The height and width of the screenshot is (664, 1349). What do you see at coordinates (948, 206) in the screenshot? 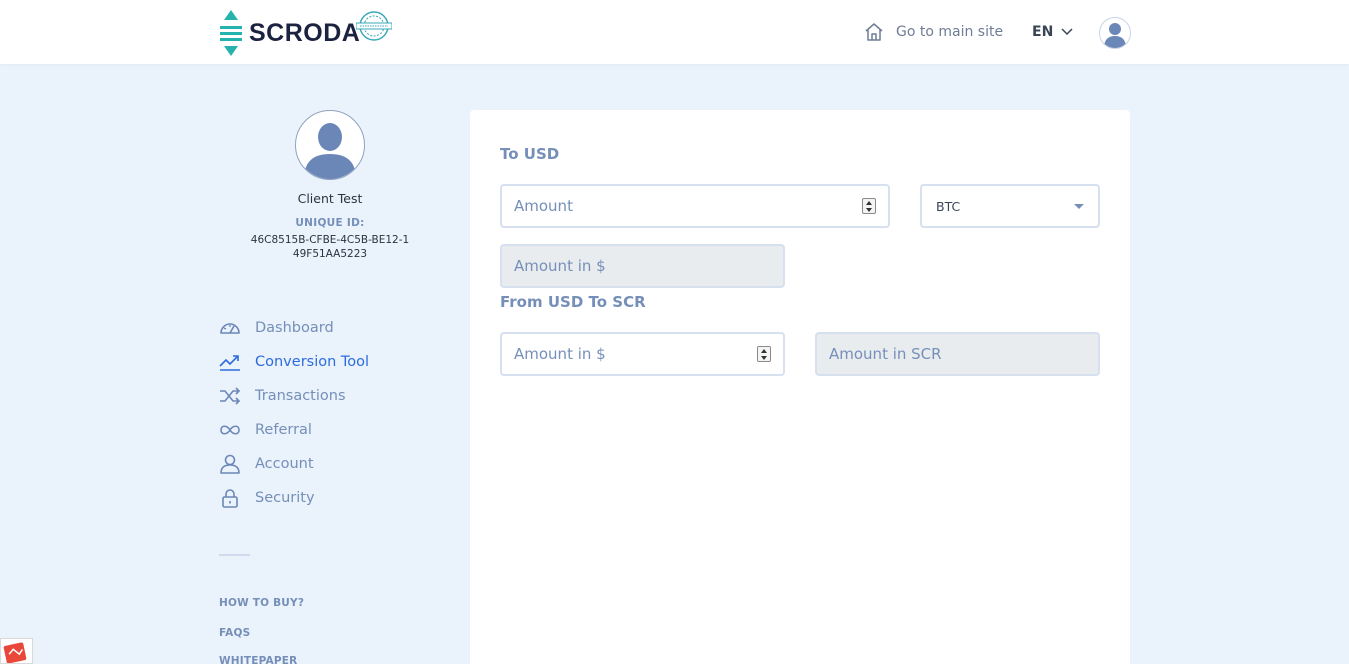
I see `currency-selected-value: BTC` at bounding box center [948, 206].